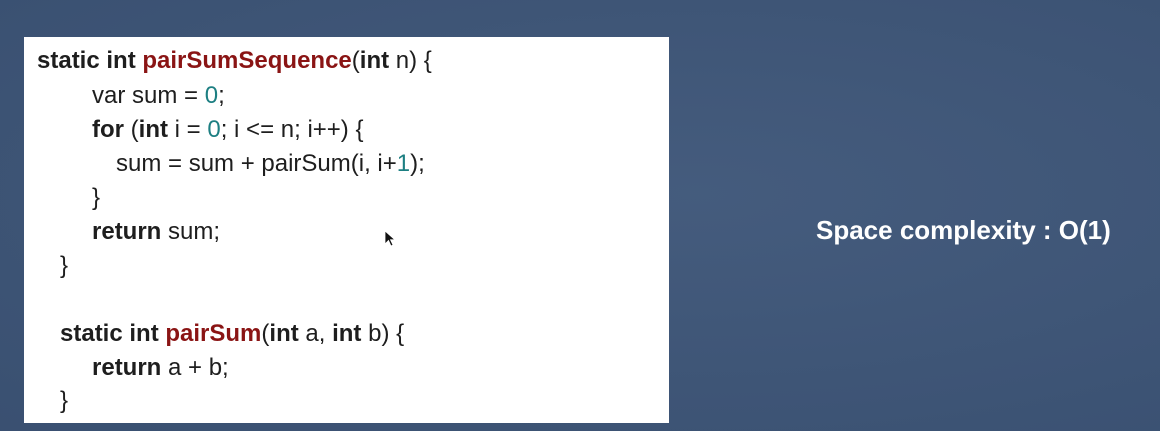  What do you see at coordinates (148, 95) in the screenshot?
I see `code-text: var sum =` at bounding box center [148, 95].